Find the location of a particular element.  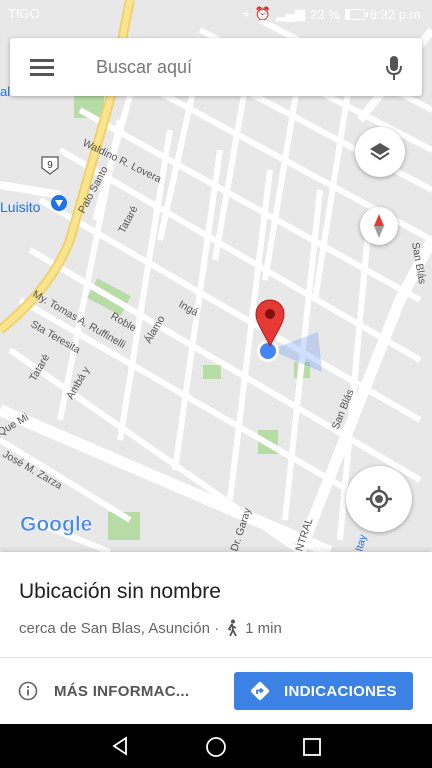

park-area is located at coordinates (212, 372).